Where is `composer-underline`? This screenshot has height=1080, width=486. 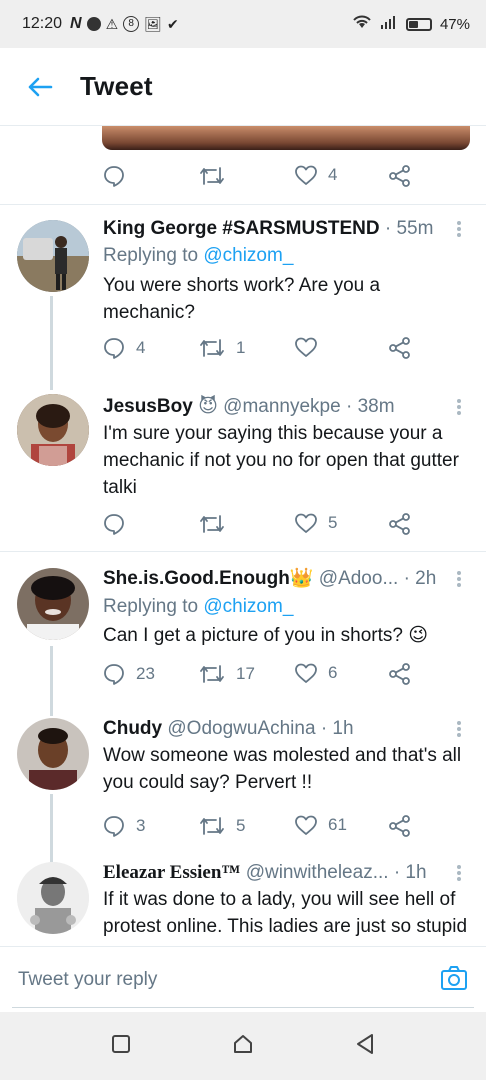
composer-underline is located at coordinates (243, 1007).